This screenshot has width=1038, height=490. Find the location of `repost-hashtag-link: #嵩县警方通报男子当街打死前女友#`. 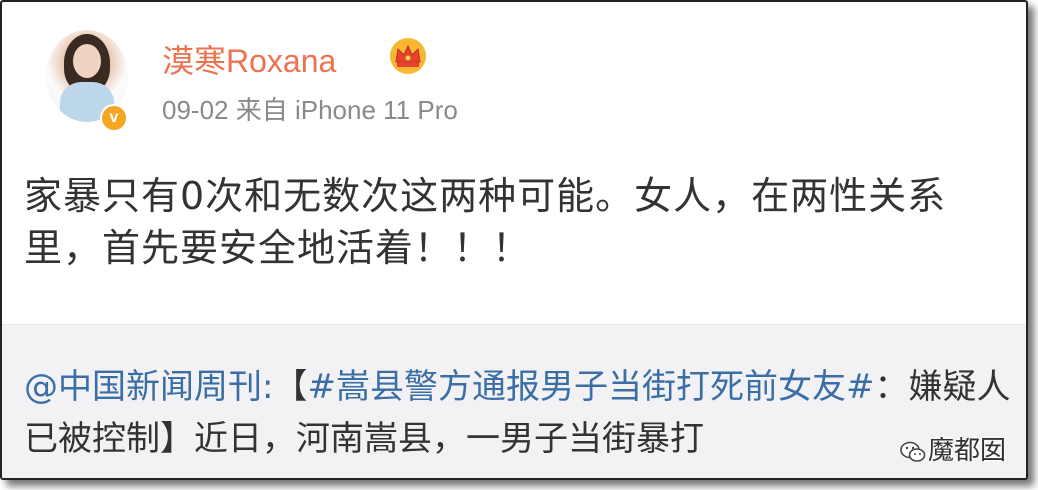

repost-hashtag-link: #嵩县警方通报男子当街打死前女友# is located at coordinates (590, 387).